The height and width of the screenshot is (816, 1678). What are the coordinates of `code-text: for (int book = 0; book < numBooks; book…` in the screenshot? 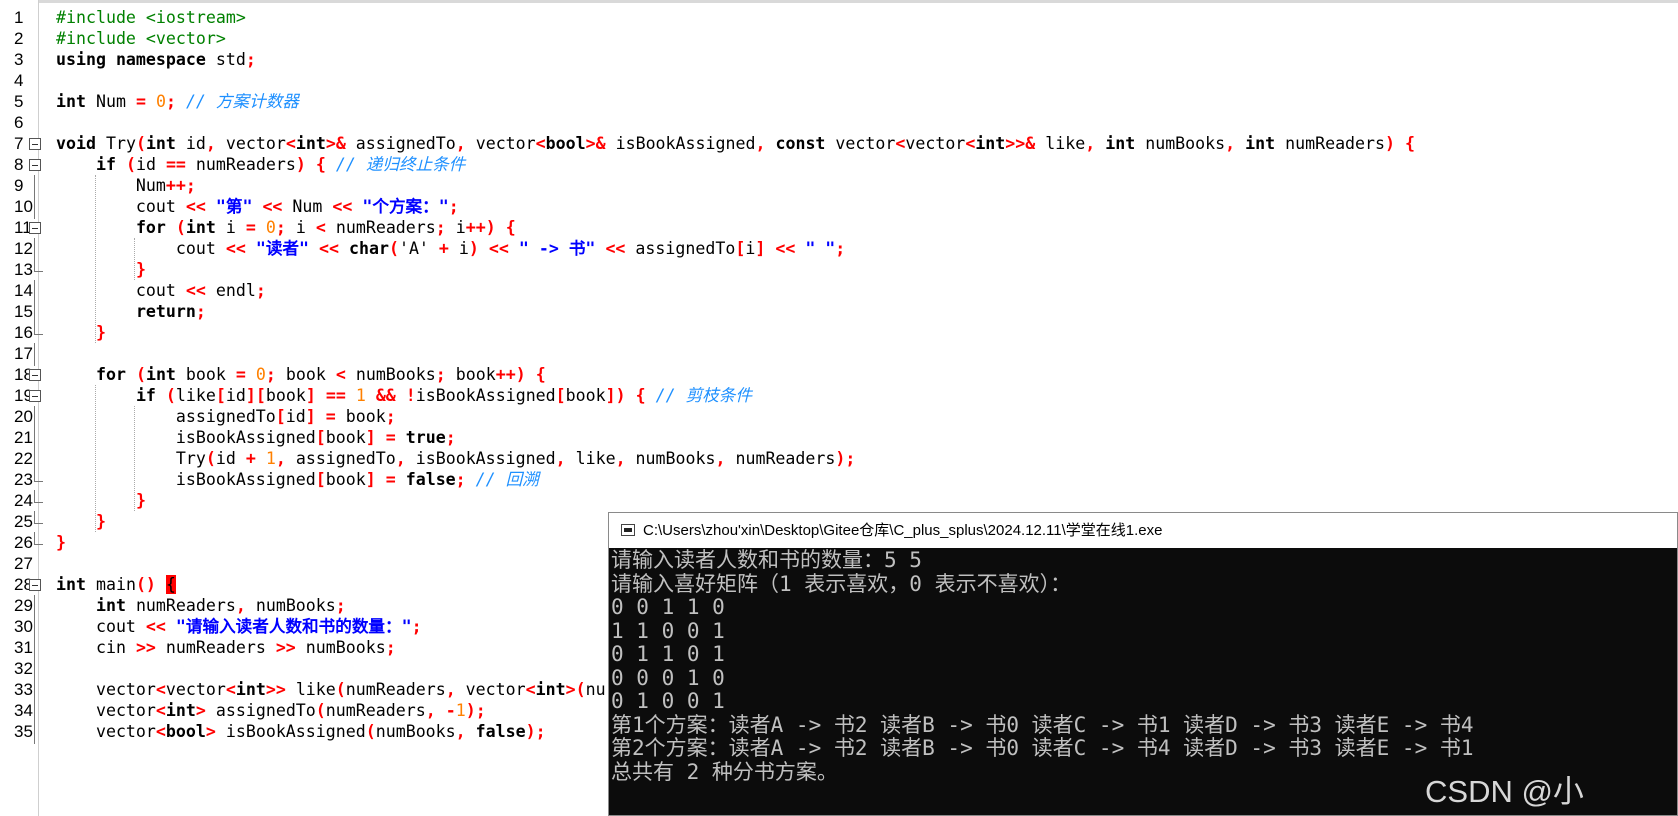 It's located at (320, 374).